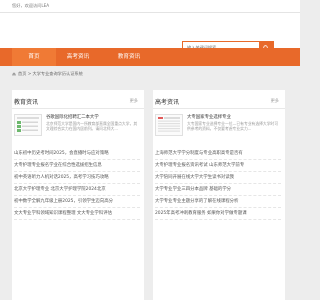 Image resolution: width=320 pixels, height=300 pixels. What do you see at coordinates (31, 5) in the screenshot?
I see `welcome-text: 您好，欢迎访问LEA` at bounding box center [31, 5].